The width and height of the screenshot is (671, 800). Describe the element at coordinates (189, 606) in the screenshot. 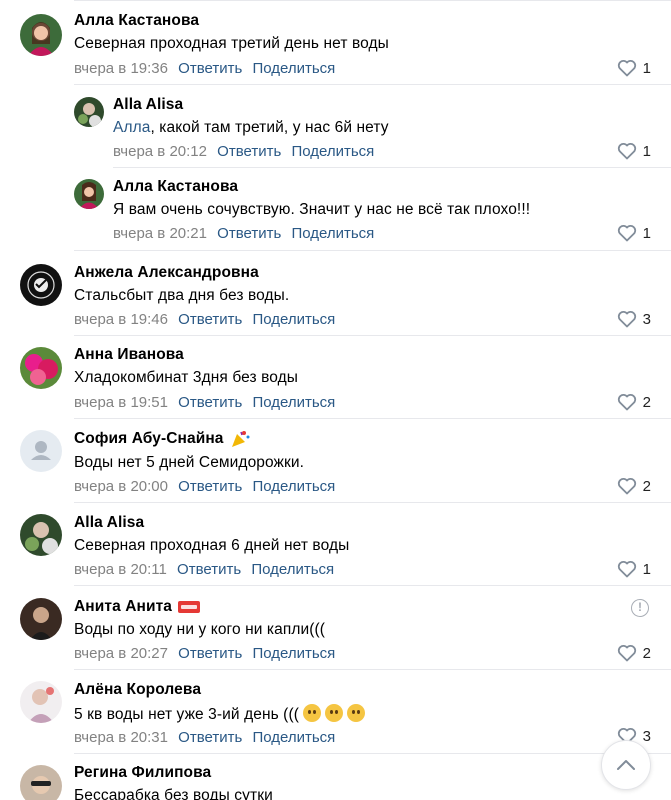

I see `sale-badge-icon` at that location.